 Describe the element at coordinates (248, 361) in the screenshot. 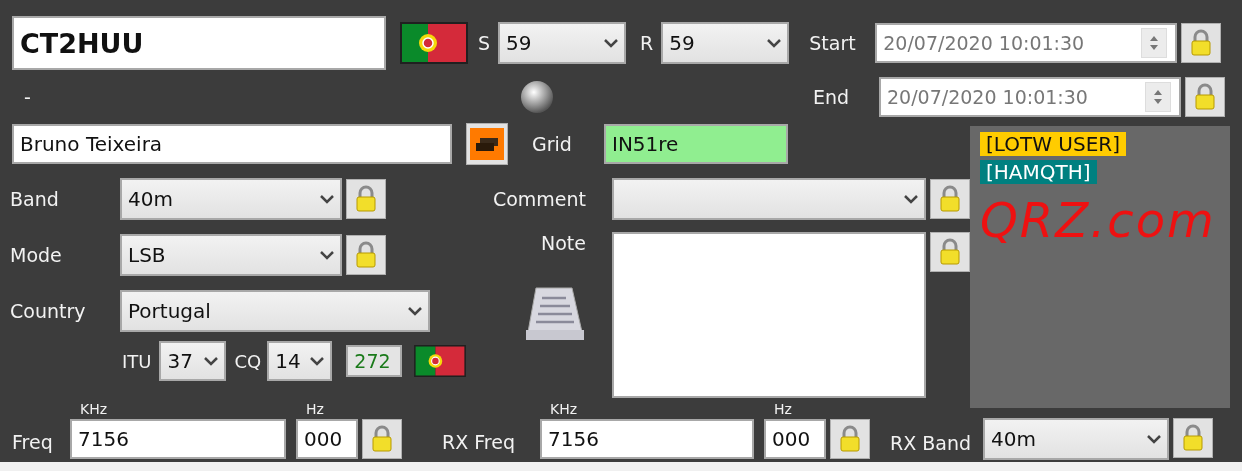

I see `field-label: CQ` at that location.